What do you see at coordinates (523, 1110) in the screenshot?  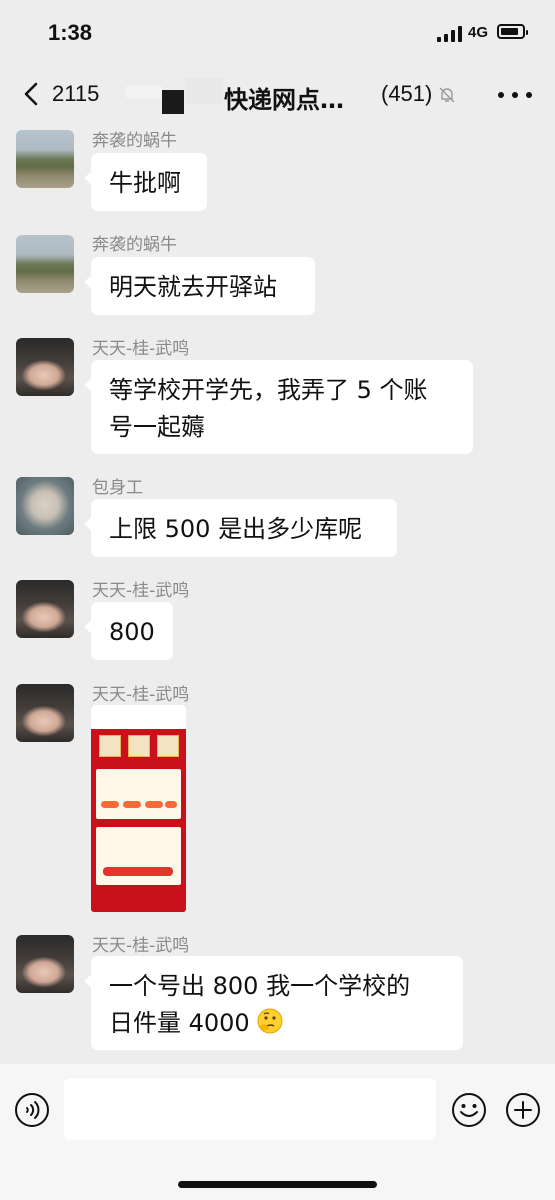 I see `plus-icon` at bounding box center [523, 1110].